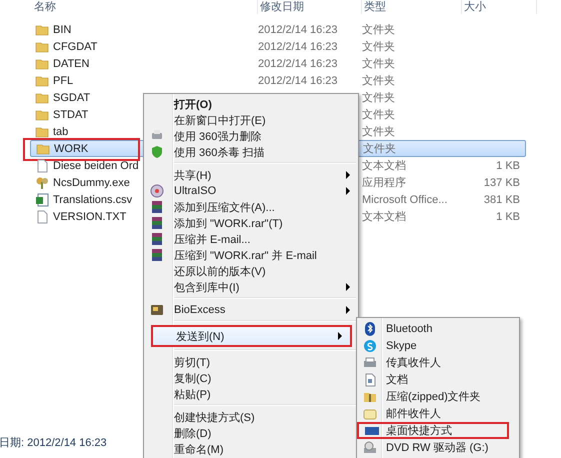 The image size is (561, 458). Describe the element at coordinates (71, 98) in the screenshot. I see `file-name: SGDAT` at that location.